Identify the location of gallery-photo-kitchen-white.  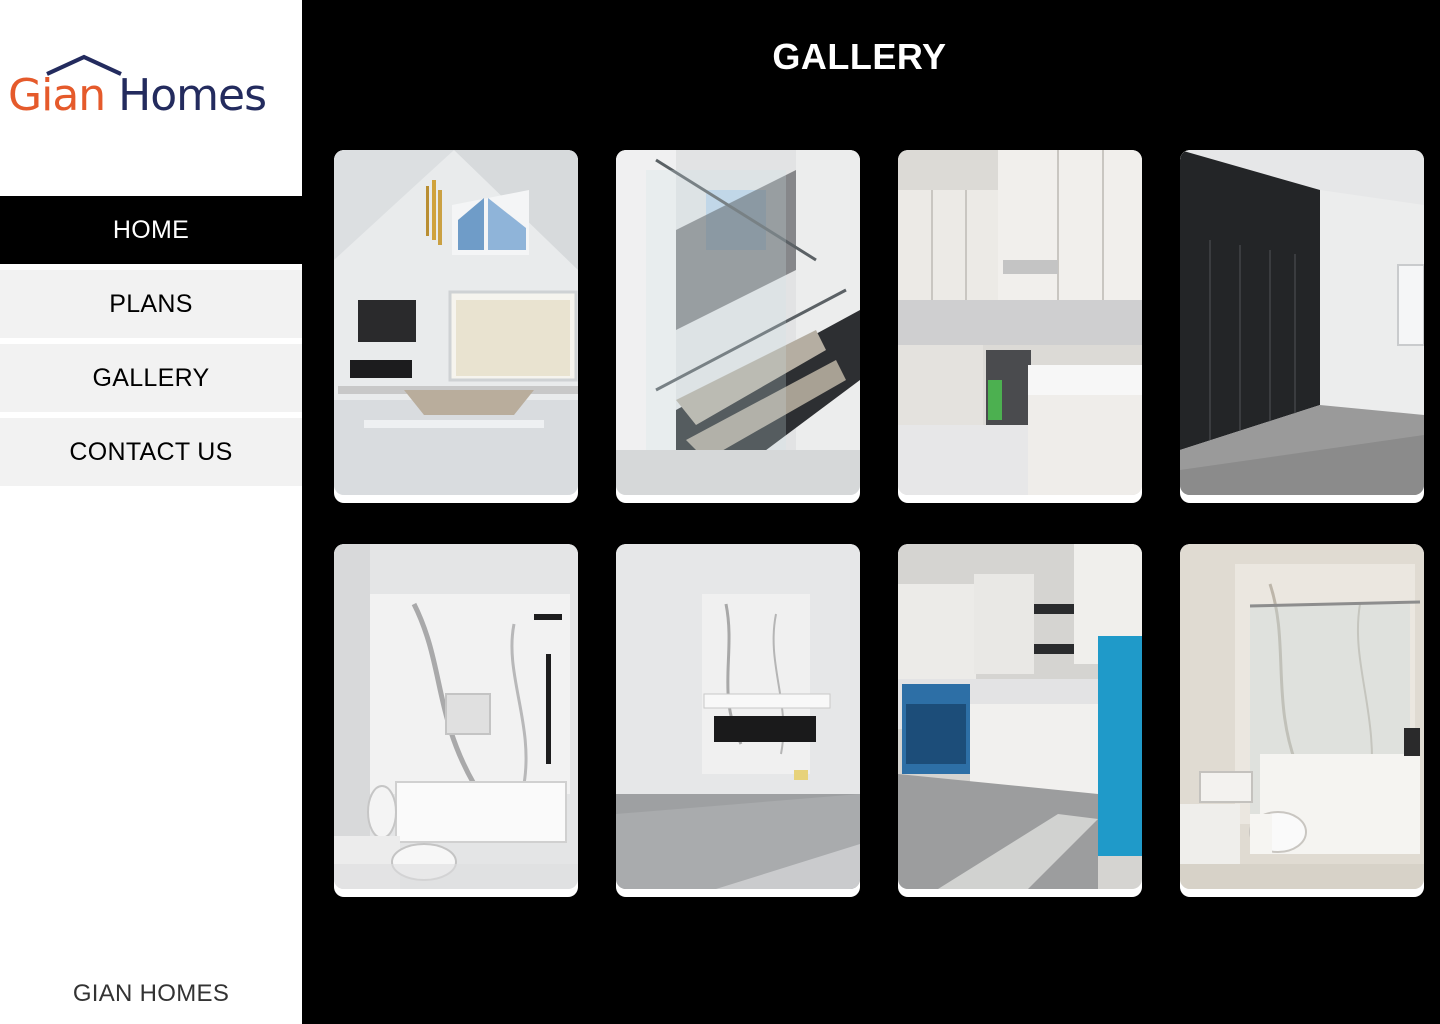
(1020, 322).